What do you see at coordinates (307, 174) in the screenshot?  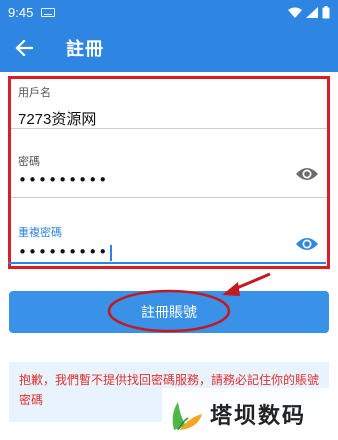 I see `show-password-icon` at bounding box center [307, 174].